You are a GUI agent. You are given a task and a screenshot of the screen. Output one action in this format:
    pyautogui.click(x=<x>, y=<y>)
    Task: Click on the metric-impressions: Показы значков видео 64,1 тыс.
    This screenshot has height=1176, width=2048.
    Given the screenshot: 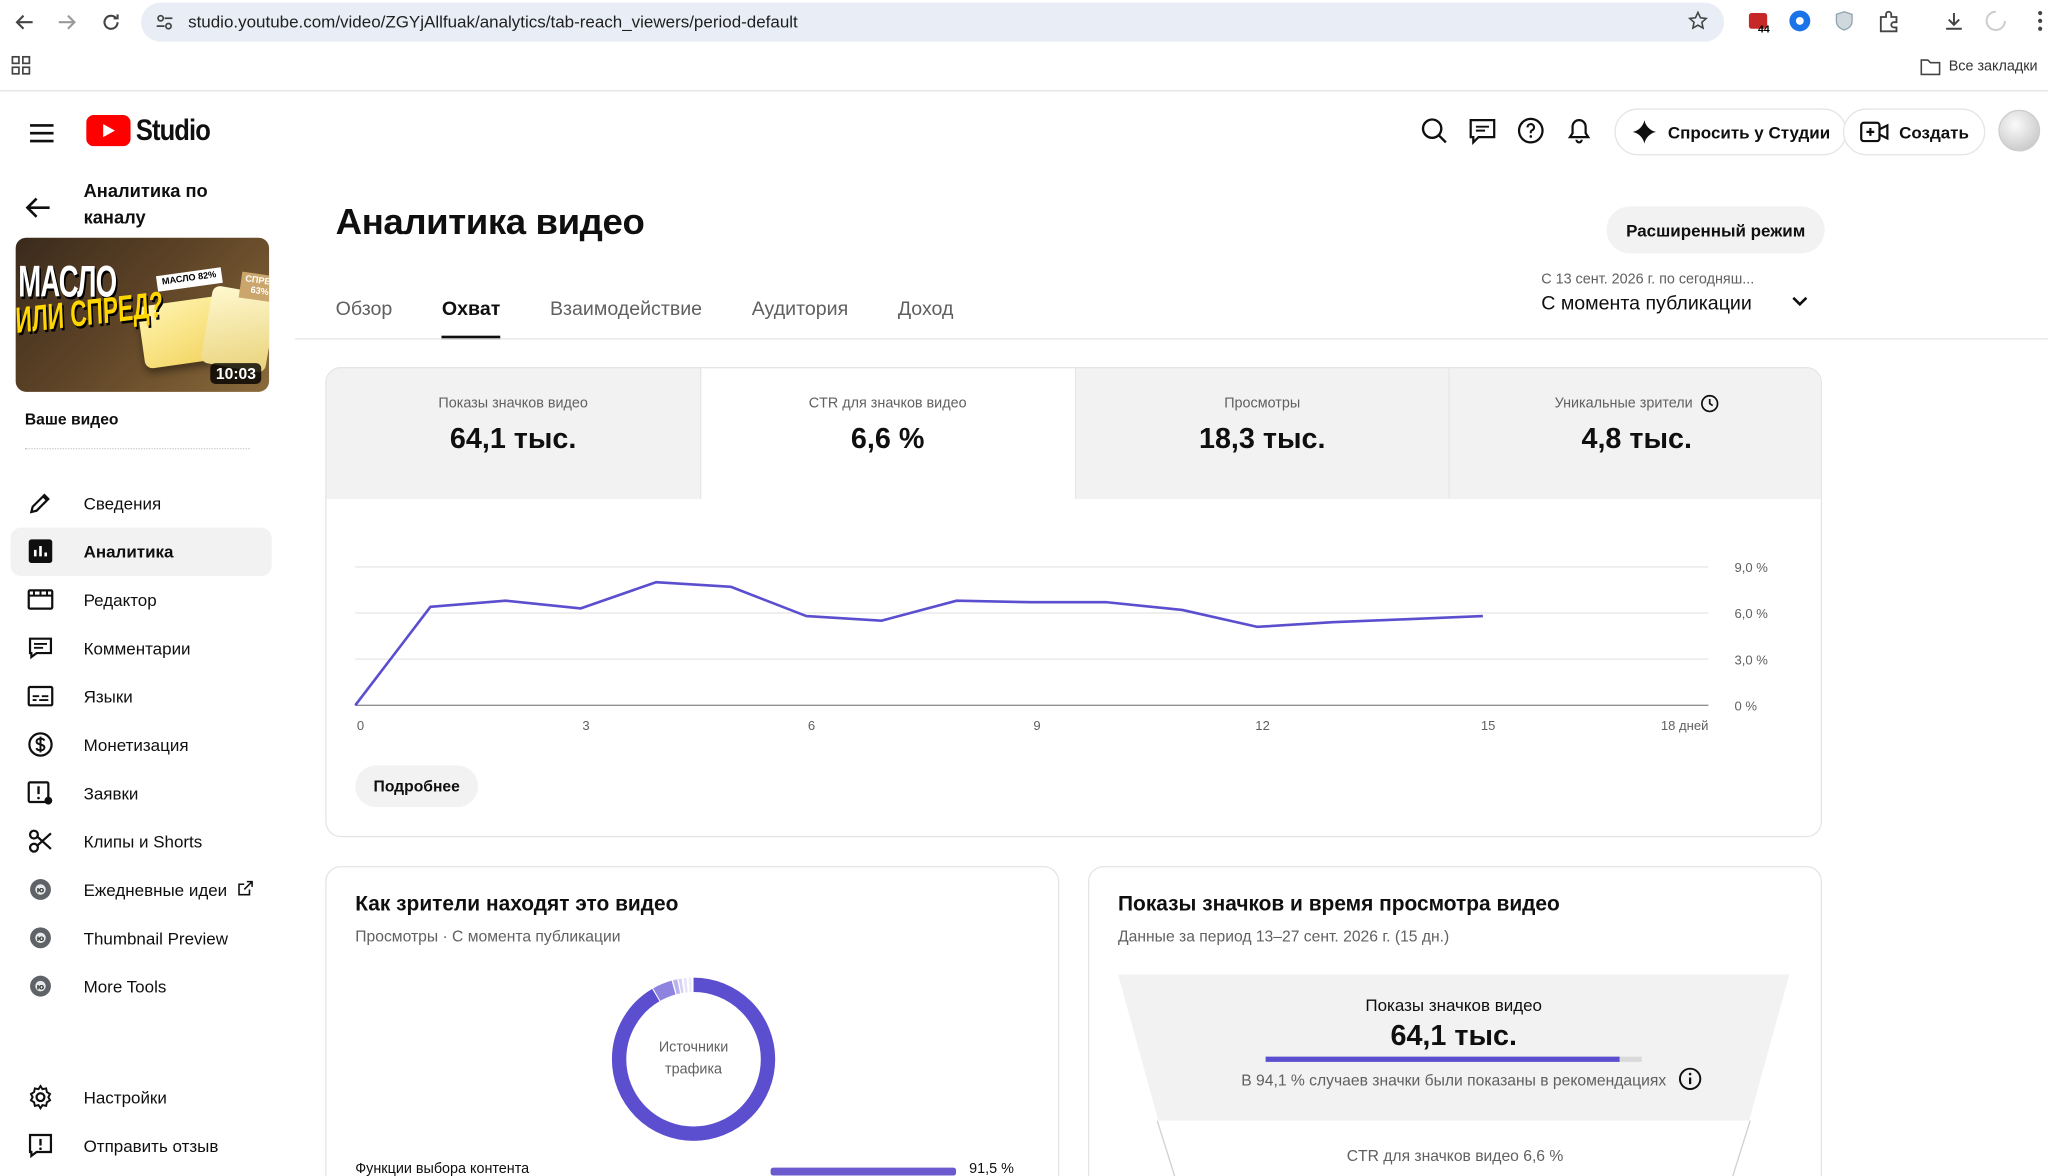 What is the action you would take?
    pyautogui.click(x=514, y=433)
    